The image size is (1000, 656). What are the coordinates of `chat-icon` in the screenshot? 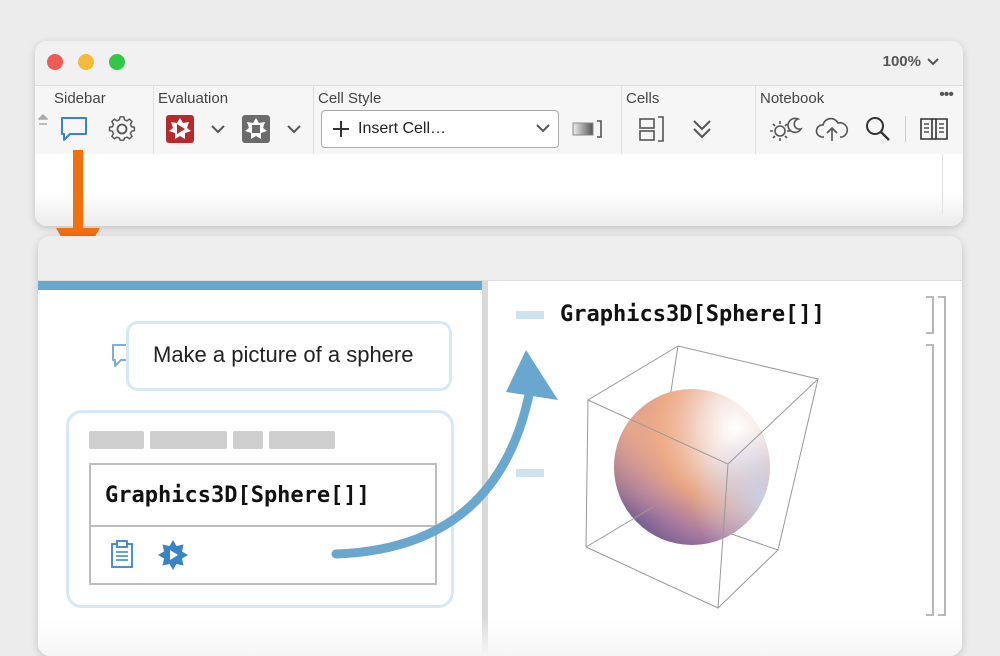 It's located at (74, 129).